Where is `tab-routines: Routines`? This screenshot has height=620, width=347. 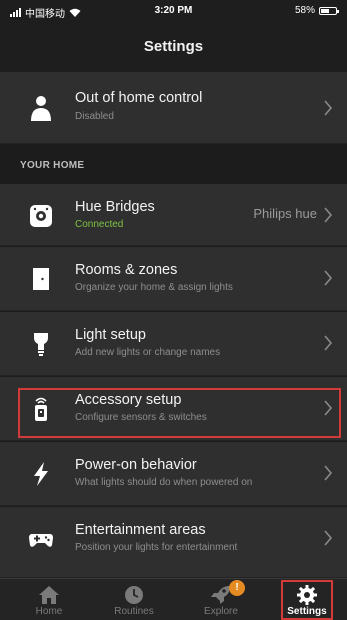 tab-routines: Routines is located at coordinates (134, 599).